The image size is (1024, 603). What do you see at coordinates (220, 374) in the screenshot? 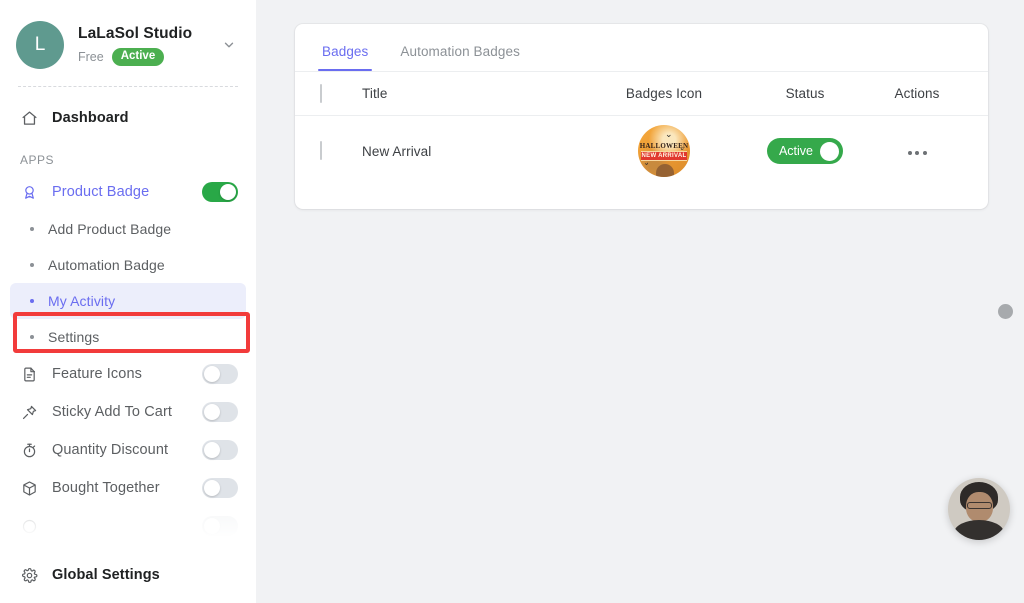
I see `feature-icons-toggle` at bounding box center [220, 374].